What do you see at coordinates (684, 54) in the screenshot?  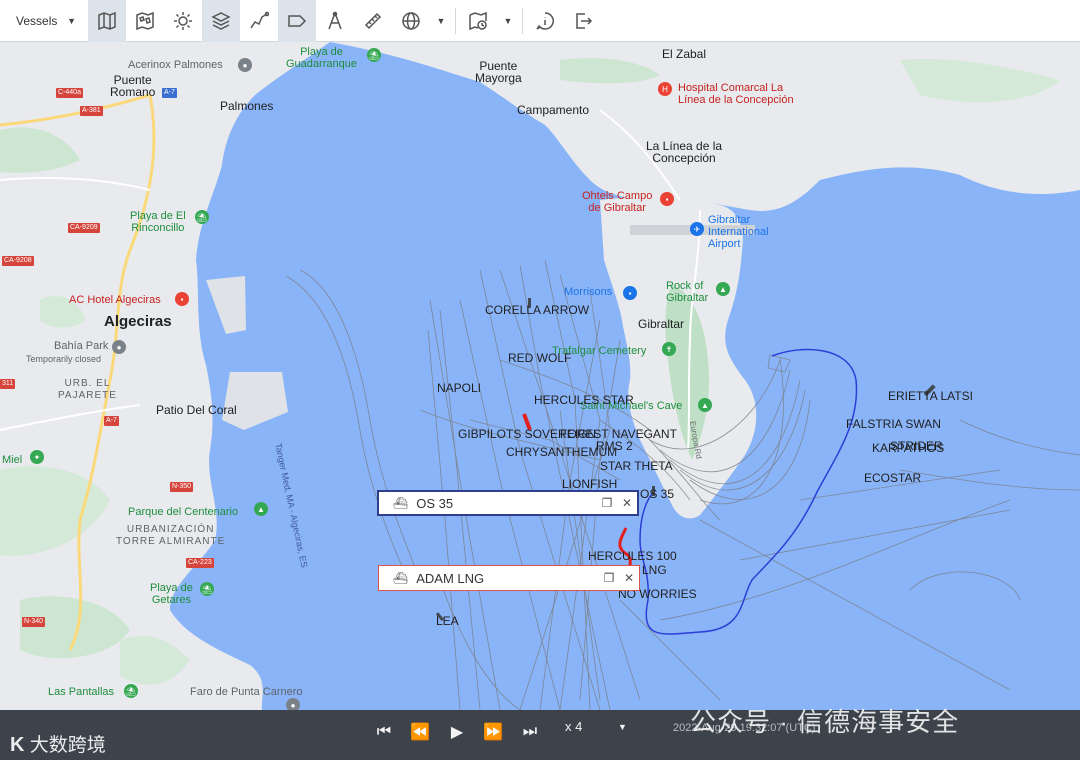 I see `place-el-zabal: El Zabal` at bounding box center [684, 54].